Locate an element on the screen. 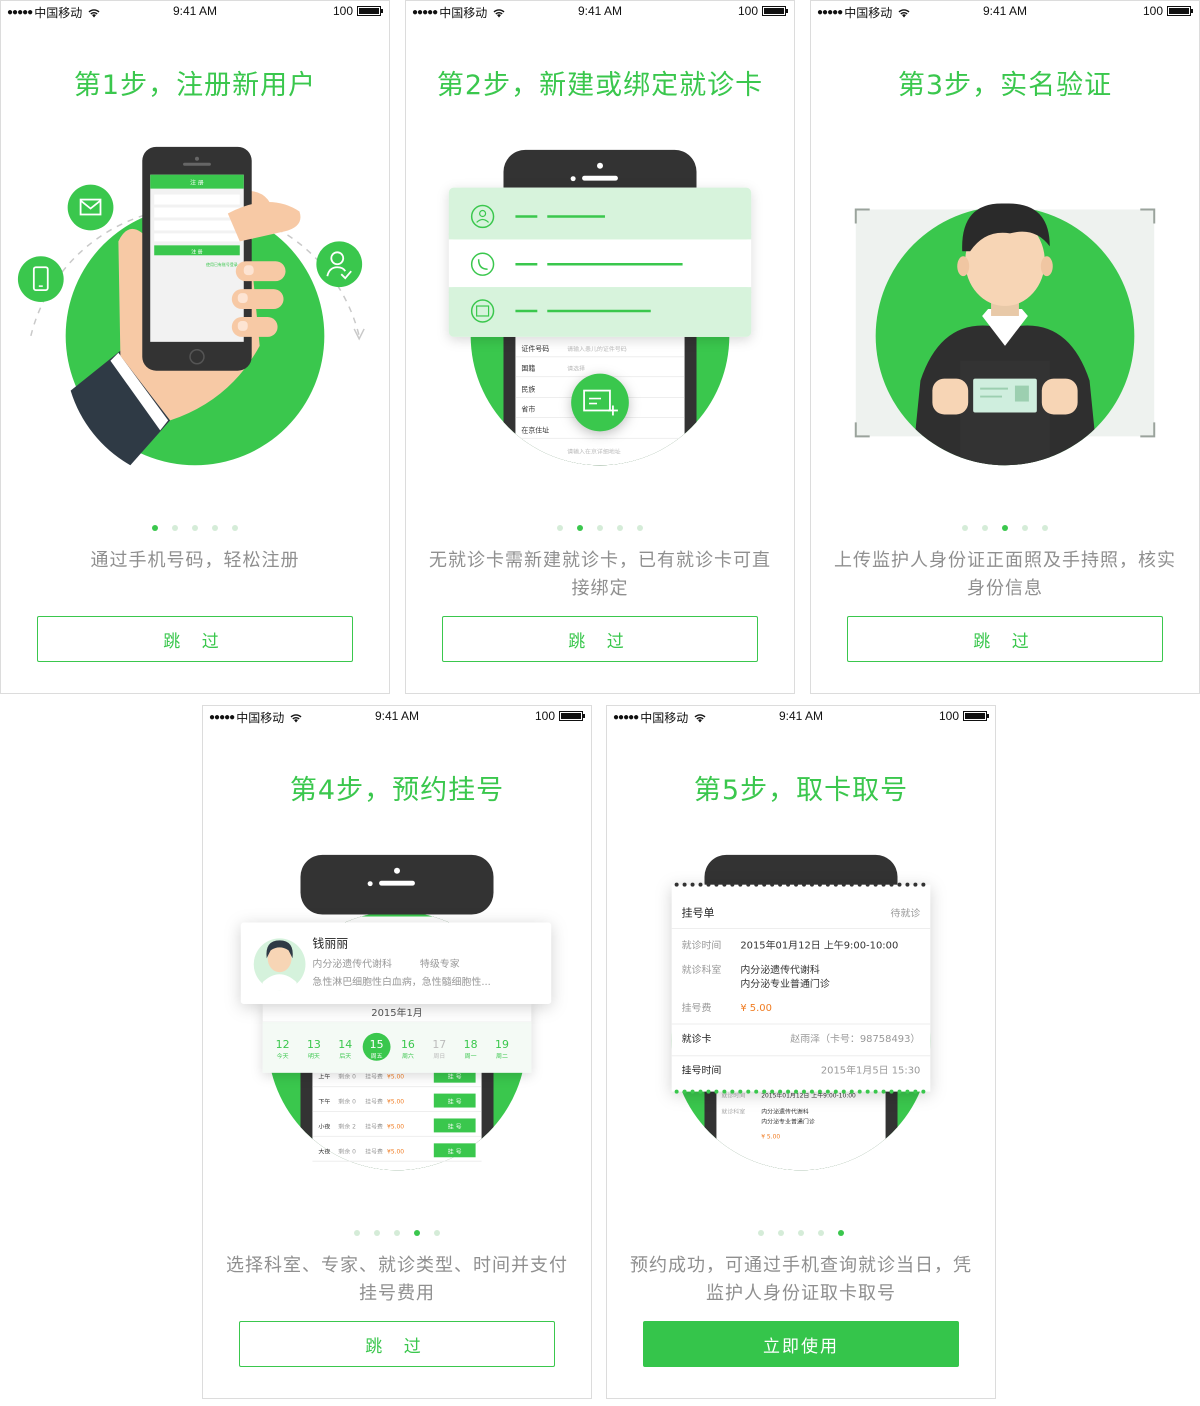 The image size is (1200, 1406). slot-fee-label: 挂号费 is located at coordinates (374, 1151).